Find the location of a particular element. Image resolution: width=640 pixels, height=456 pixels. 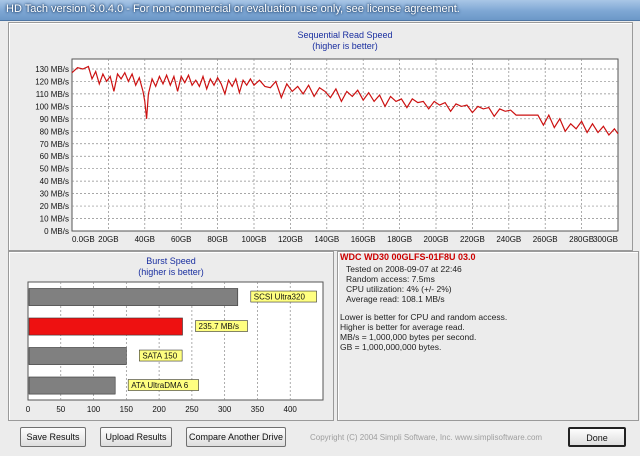

y-tick-label: 40 MB/s is located at coordinates (54, 181).